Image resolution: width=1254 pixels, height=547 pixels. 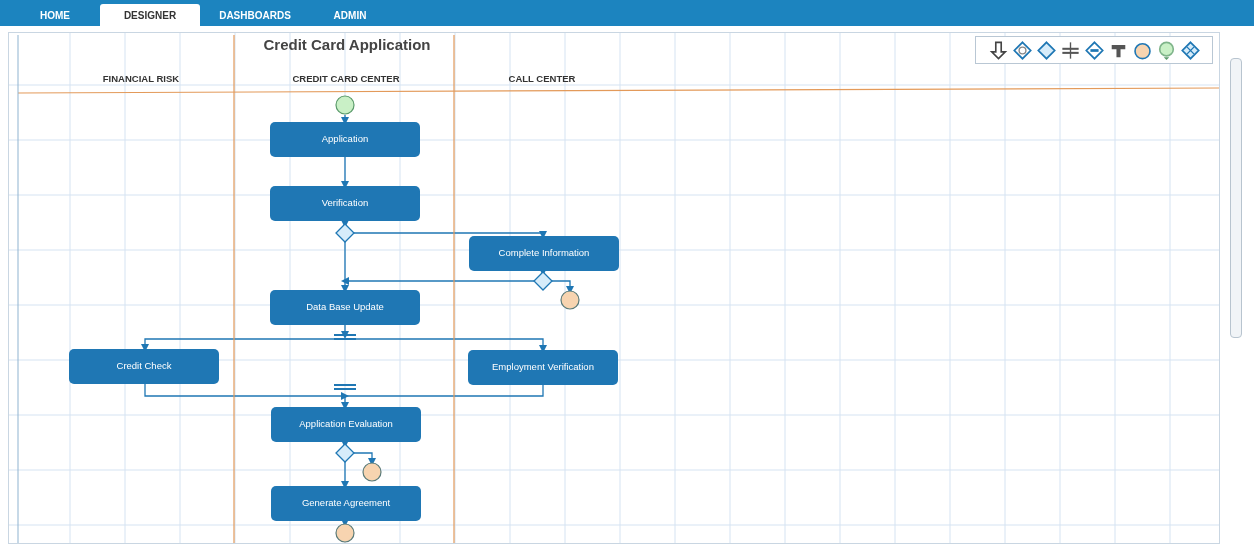 What do you see at coordinates (998, 50) in the screenshot?
I see `arrow-down-icon` at bounding box center [998, 50].